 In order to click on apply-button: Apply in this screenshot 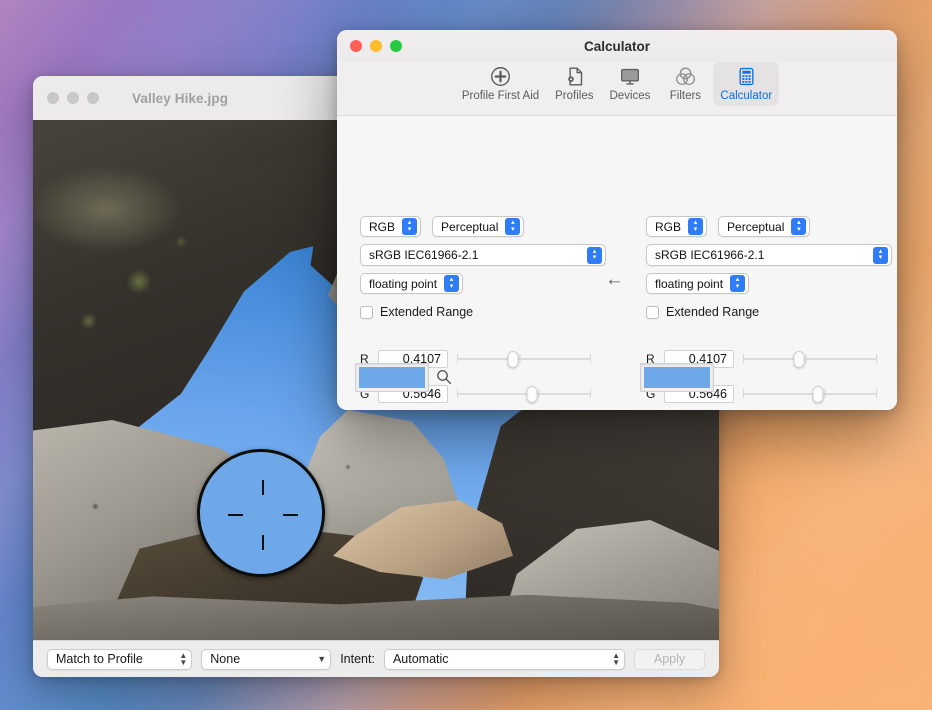, I will do `click(670, 659)`.